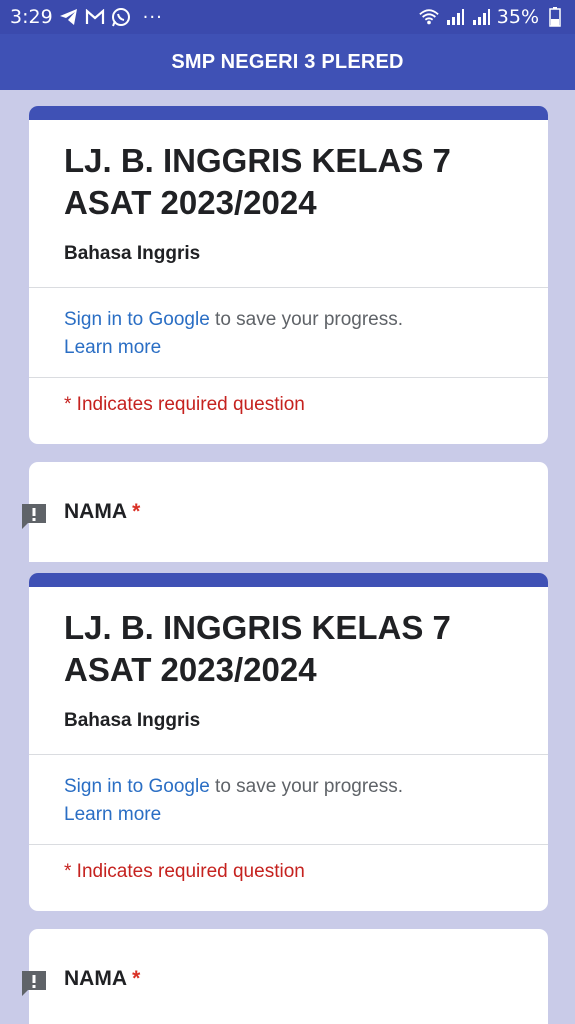  What do you see at coordinates (69, 17) in the screenshot?
I see `telegram-icon` at bounding box center [69, 17].